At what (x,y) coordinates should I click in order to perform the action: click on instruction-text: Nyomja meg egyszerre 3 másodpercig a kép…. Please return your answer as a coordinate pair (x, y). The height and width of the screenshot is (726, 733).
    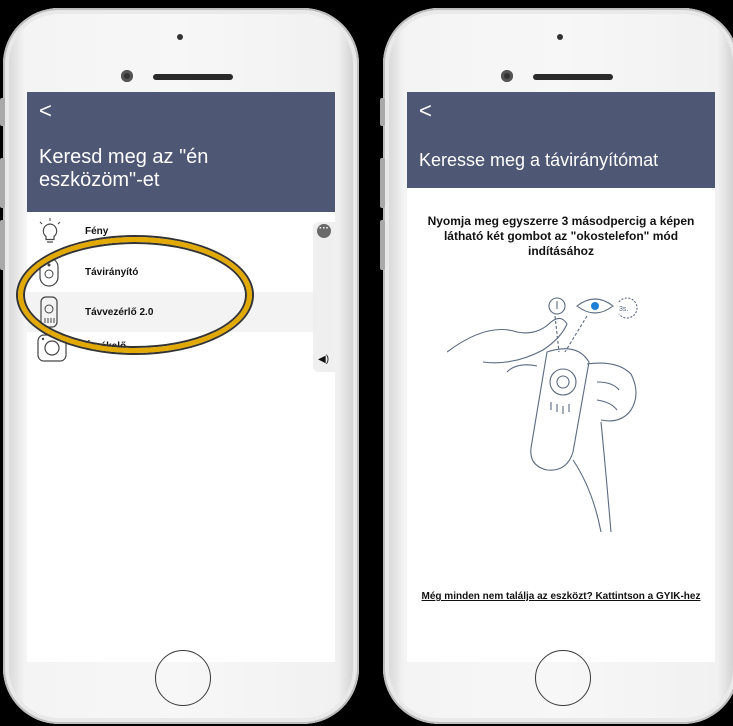
    Looking at the image, I should click on (561, 236).